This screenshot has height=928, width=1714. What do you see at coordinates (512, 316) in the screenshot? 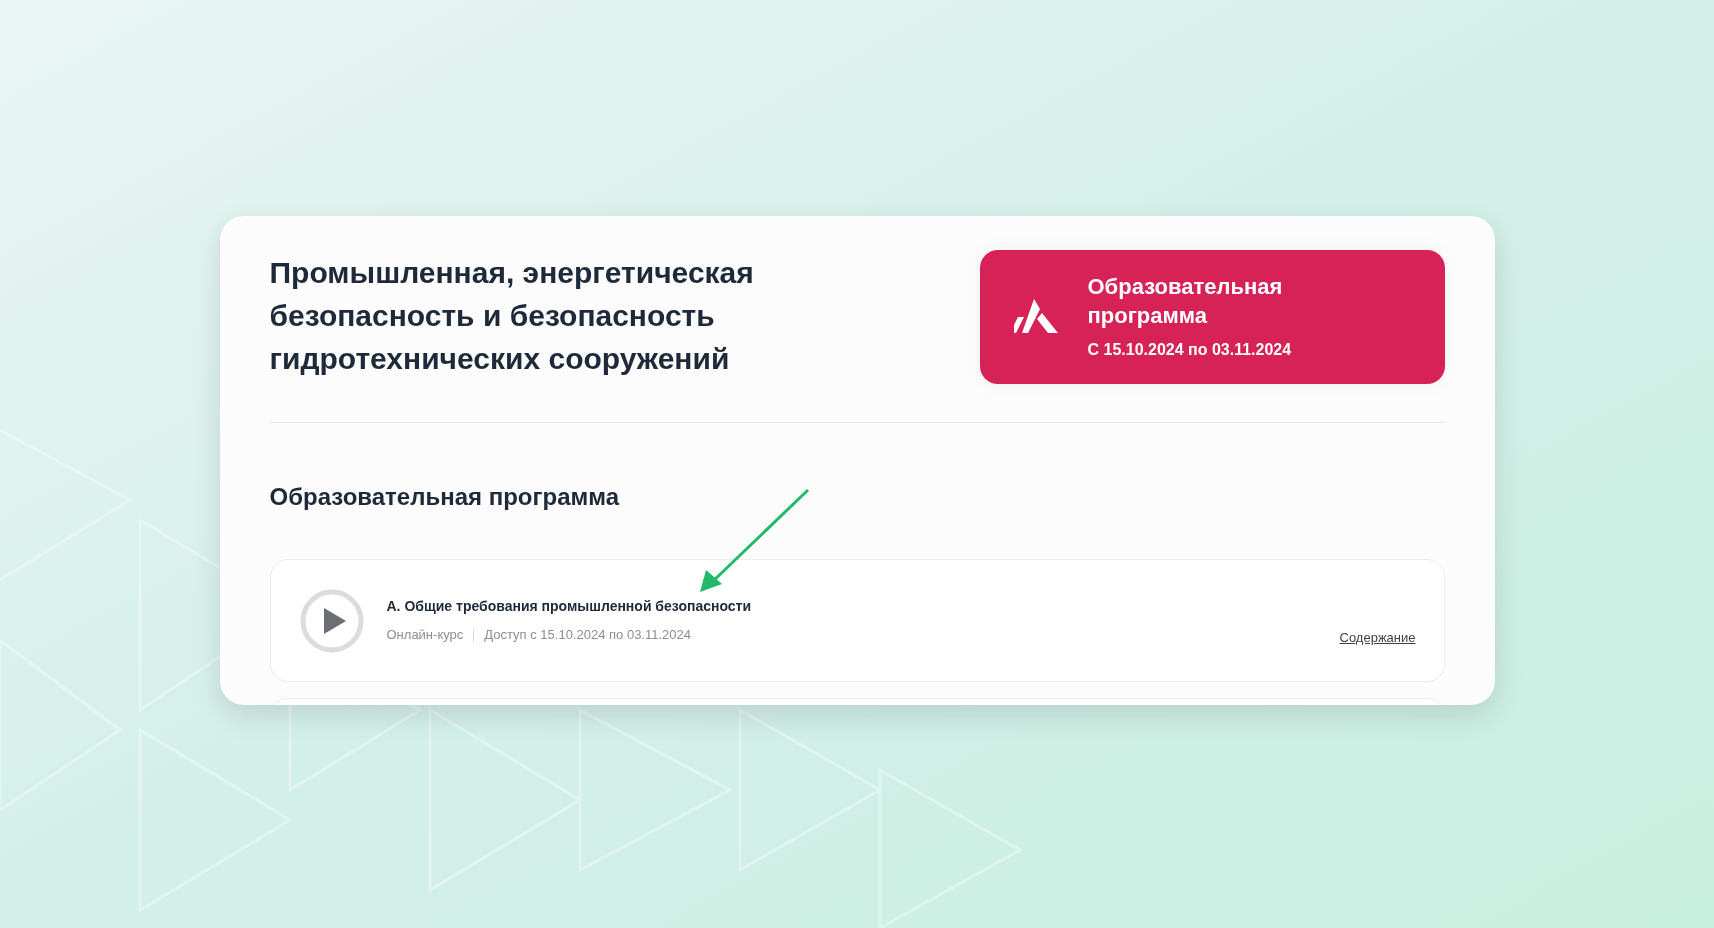
I see `program-title: Промышленная, энергетическая безопасность и безопасность гидротехнических сооружений` at bounding box center [512, 316].